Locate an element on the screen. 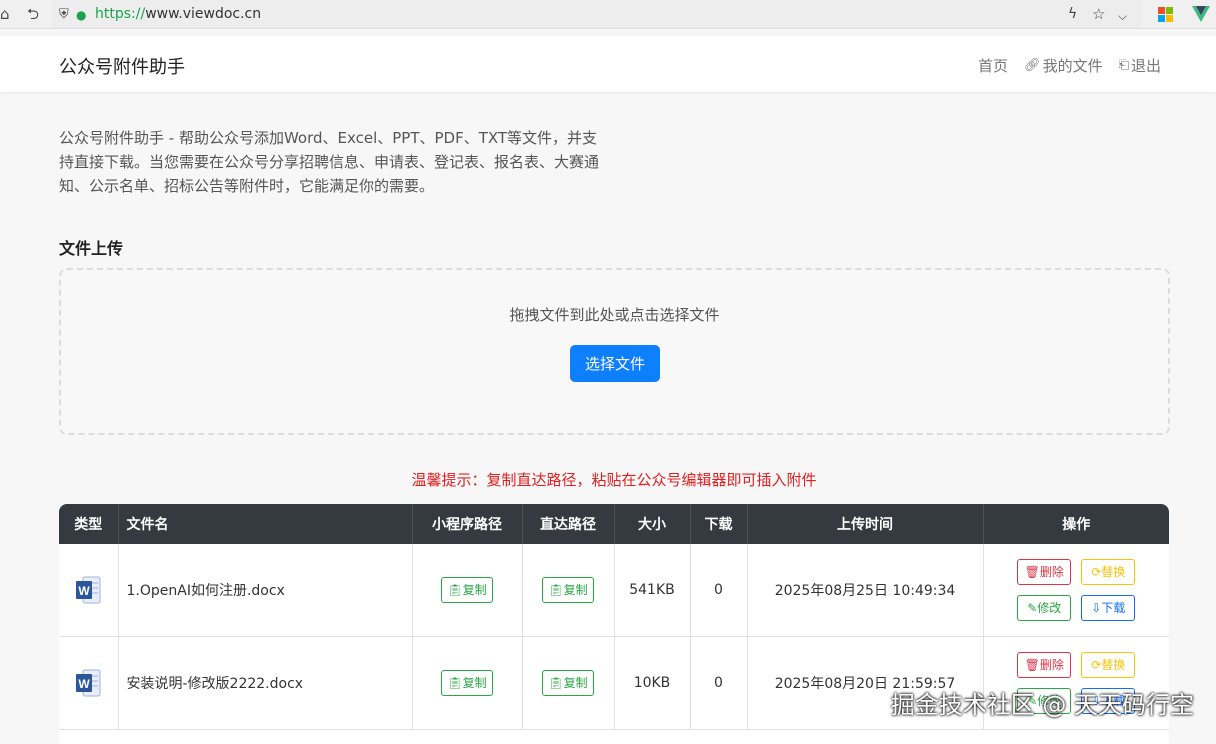  col-miniprogram-path: 小程序路径 is located at coordinates (467, 524).